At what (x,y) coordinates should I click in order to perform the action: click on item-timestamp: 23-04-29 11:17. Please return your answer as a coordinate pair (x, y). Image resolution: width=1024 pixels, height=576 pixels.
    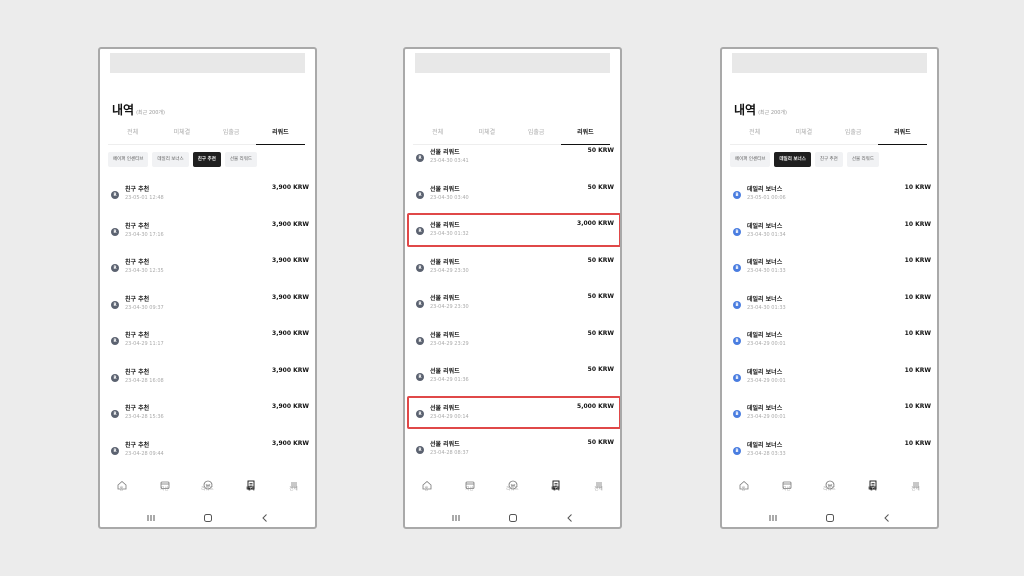
    Looking at the image, I should click on (144, 344).